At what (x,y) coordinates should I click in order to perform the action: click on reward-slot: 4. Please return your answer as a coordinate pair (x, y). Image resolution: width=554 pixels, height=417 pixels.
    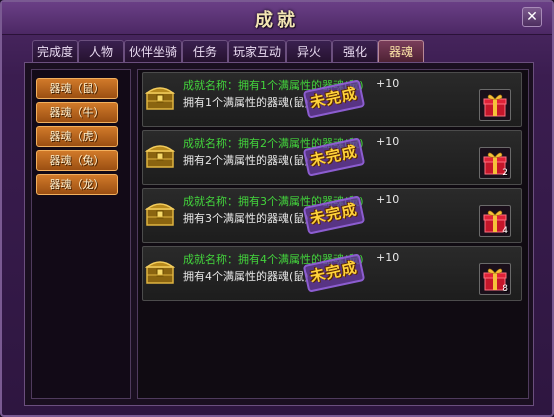
    Looking at the image, I should click on (495, 221).